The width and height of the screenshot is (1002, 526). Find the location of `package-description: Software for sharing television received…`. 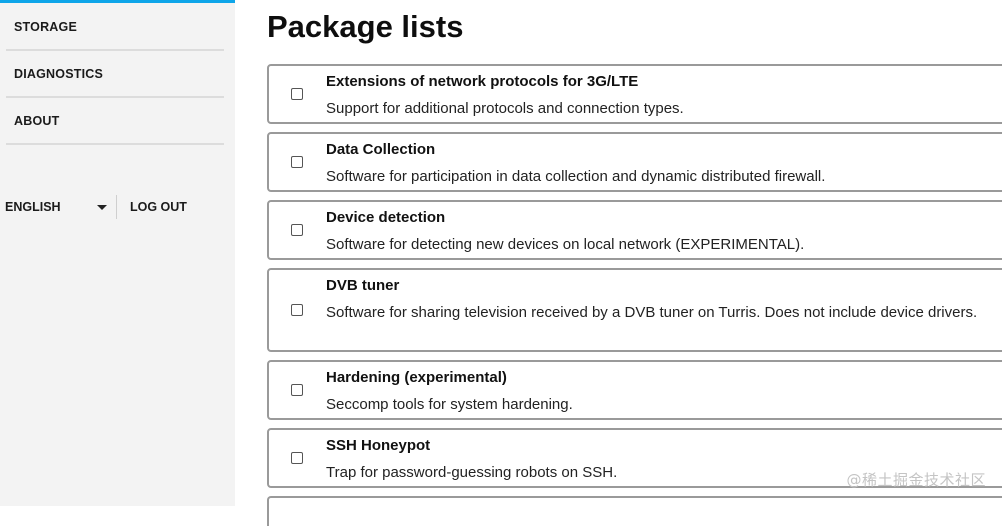

package-description: Software for sharing television received… is located at coordinates (652, 312).